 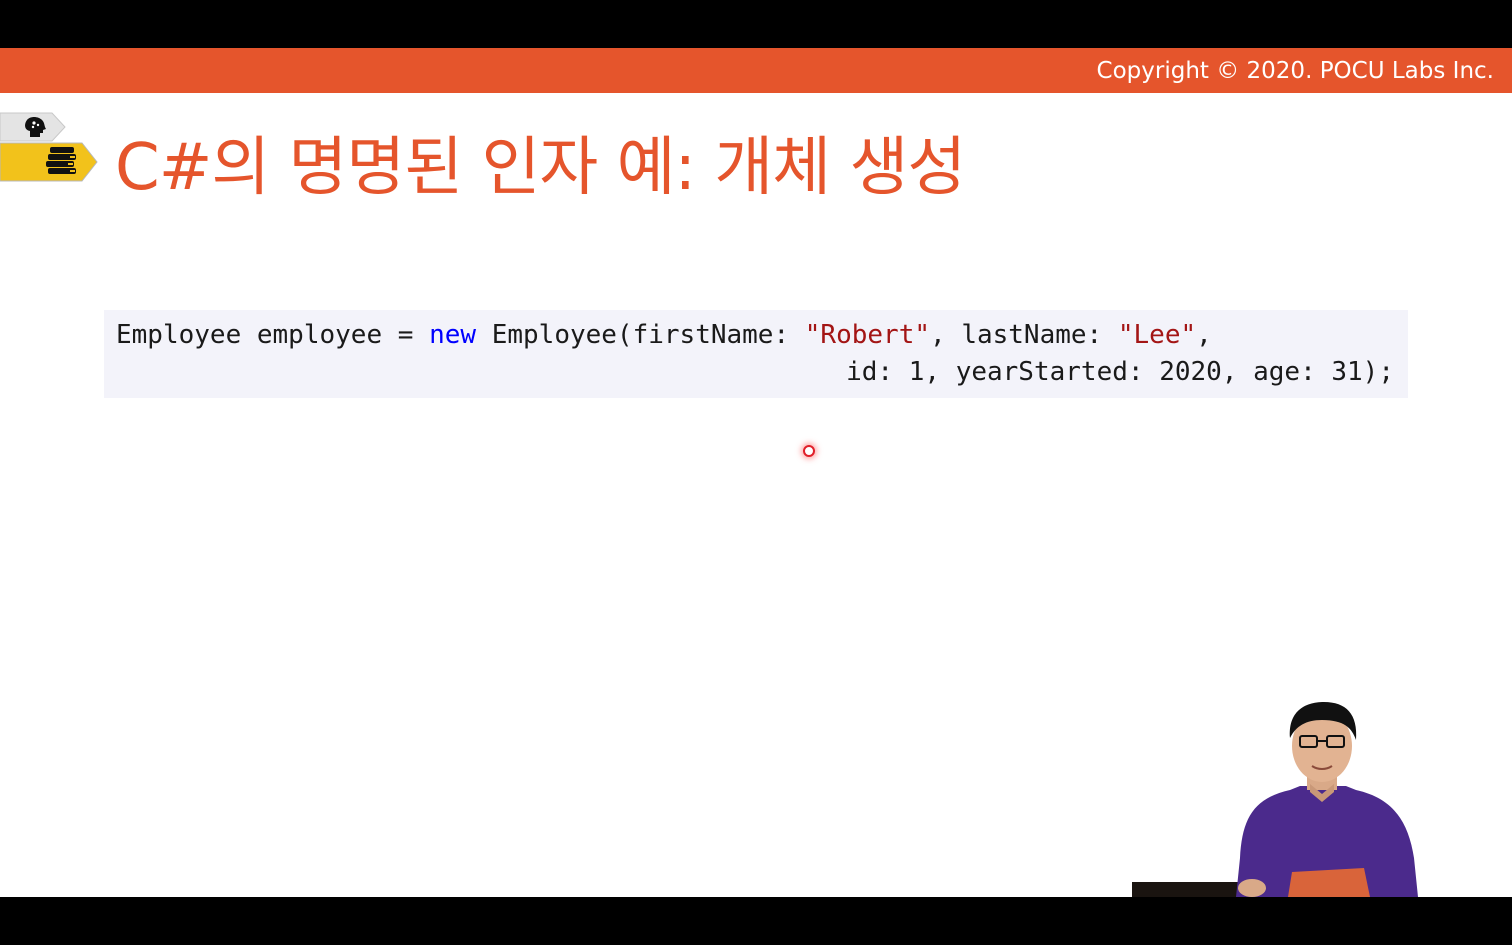 I want to click on code-text: ,, so click(x=1204, y=335).